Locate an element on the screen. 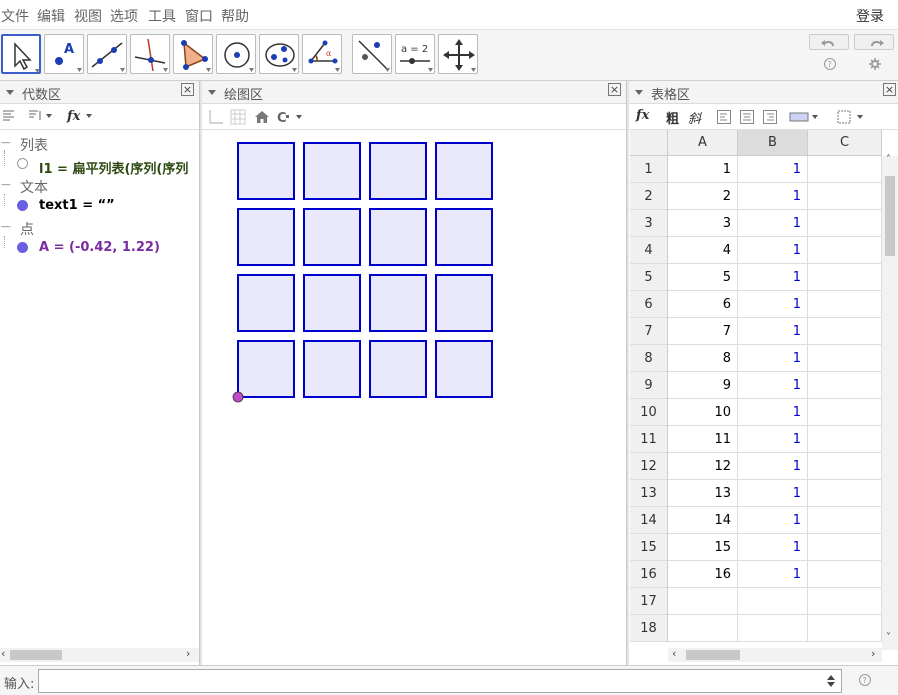  menu-window: 窗口 is located at coordinates (199, 16).